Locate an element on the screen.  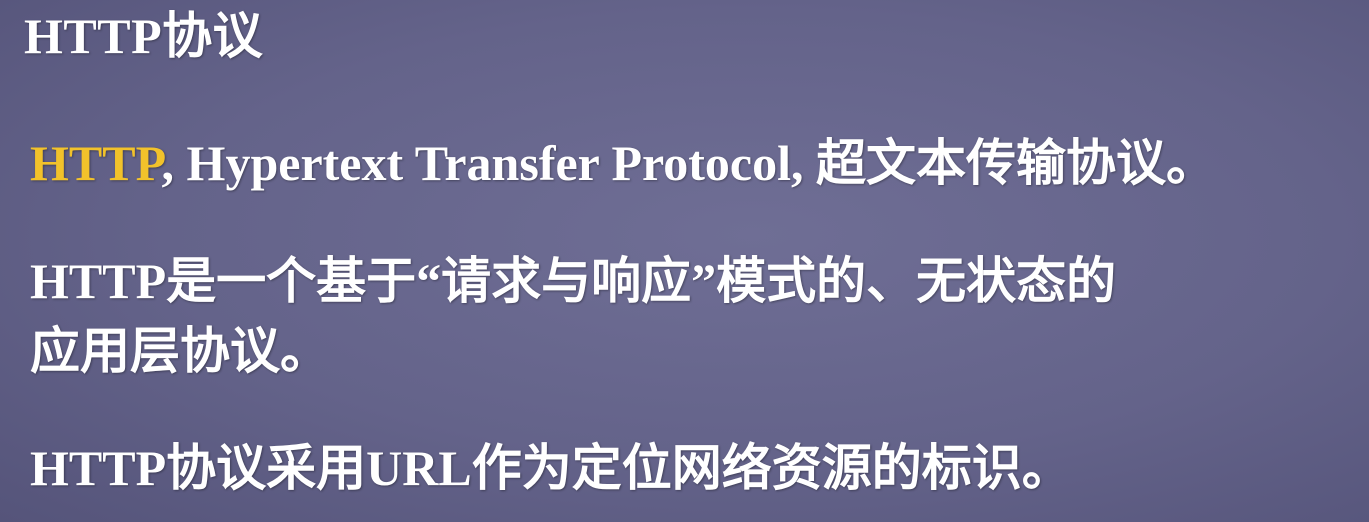
bullet-http-model-line-1: HTTP是一个基于“请求与响应”模式的、无状态的 is located at coordinates (573, 281).